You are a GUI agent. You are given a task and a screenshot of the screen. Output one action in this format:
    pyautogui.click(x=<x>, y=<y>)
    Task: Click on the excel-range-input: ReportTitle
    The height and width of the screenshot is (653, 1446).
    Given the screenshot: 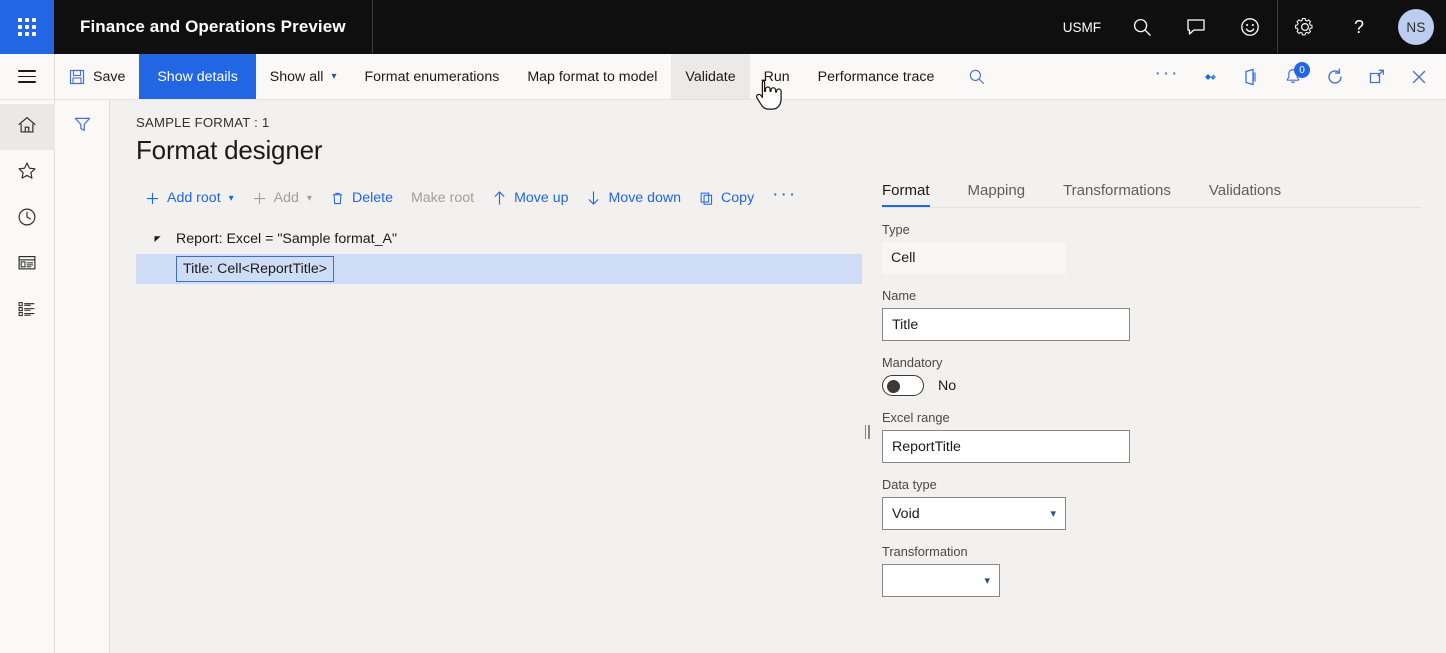 What is the action you would take?
    pyautogui.click(x=1006, y=446)
    